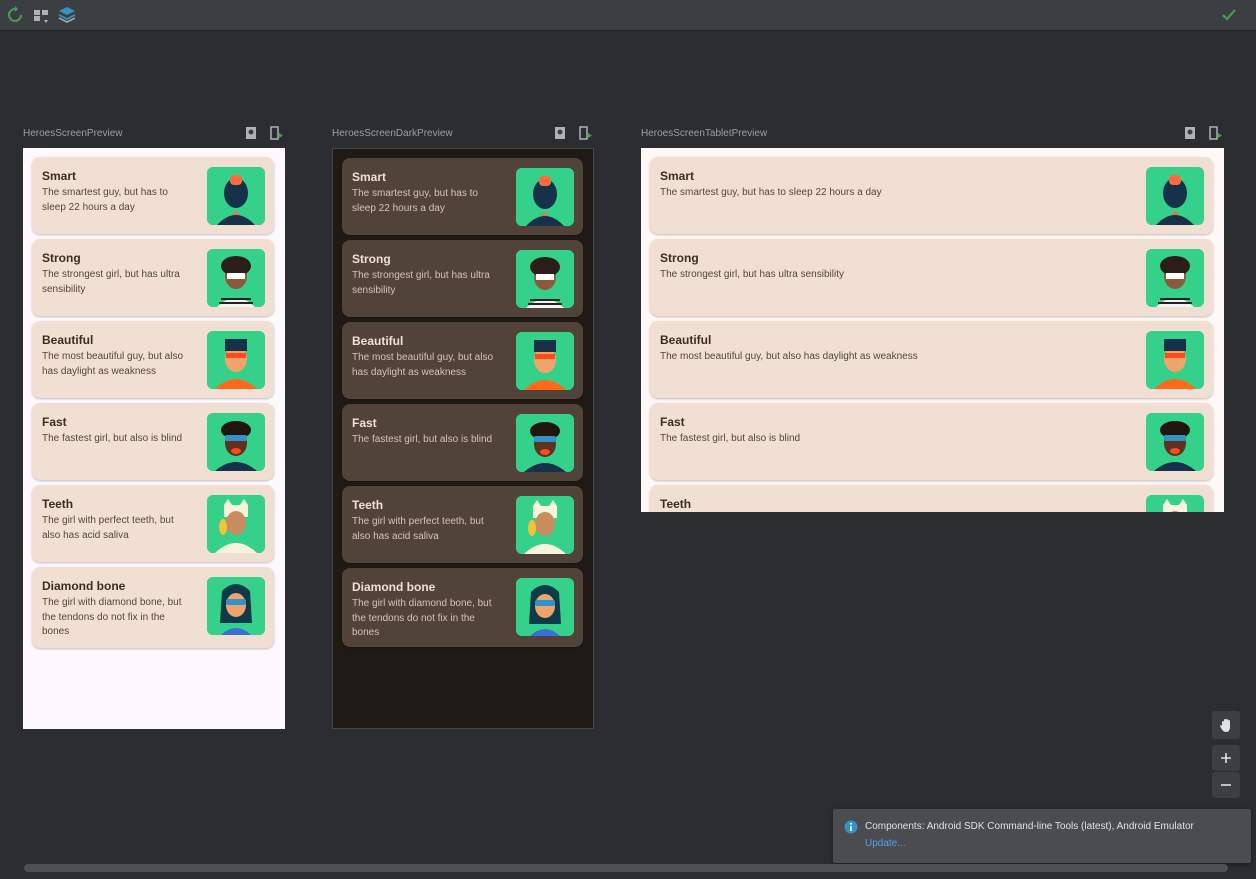 Image resolution: width=1256 pixels, height=879 pixels. I want to click on preview-tools-light, so click(267, 134).